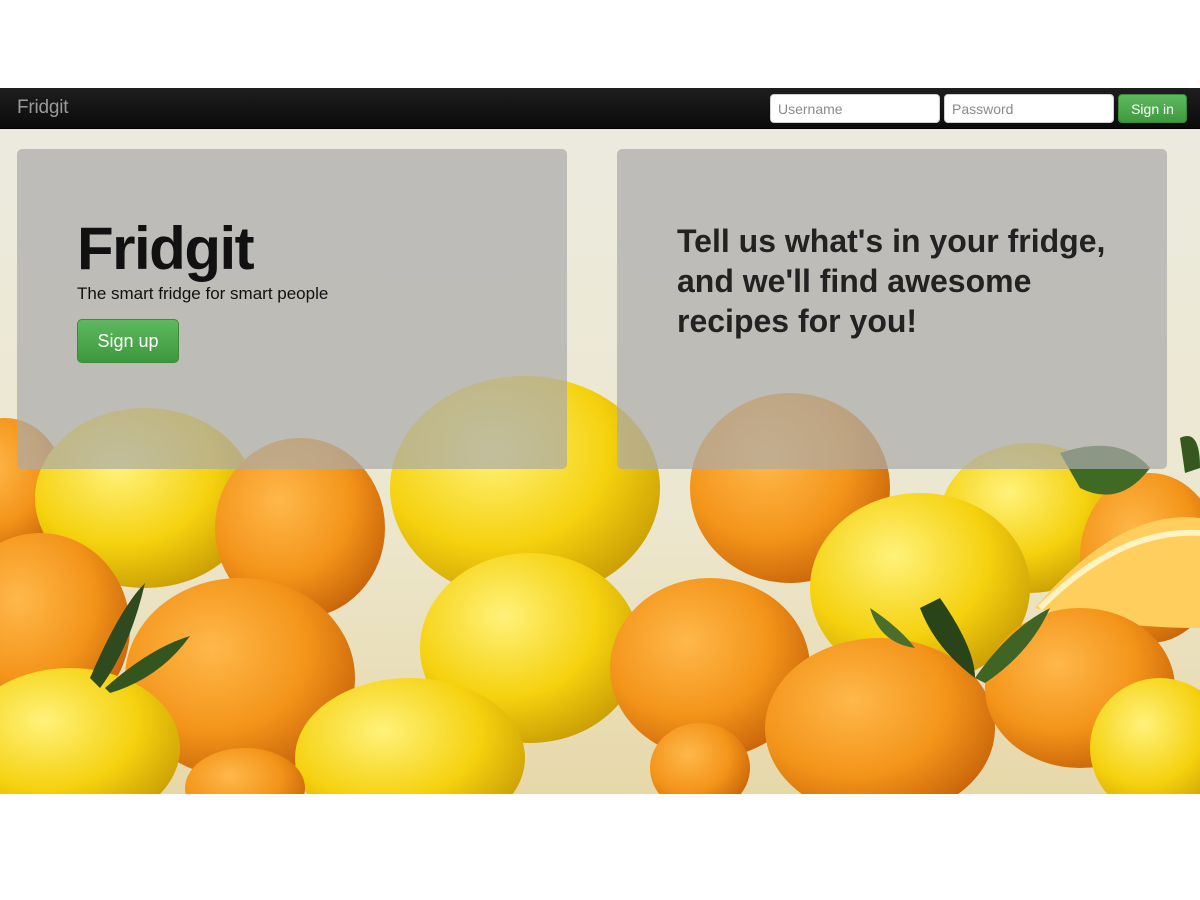 This screenshot has width=1200, height=900. Describe the element at coordinates (128, 341) in the screenshot. I see `sign-up-button: Sign up` at that location.